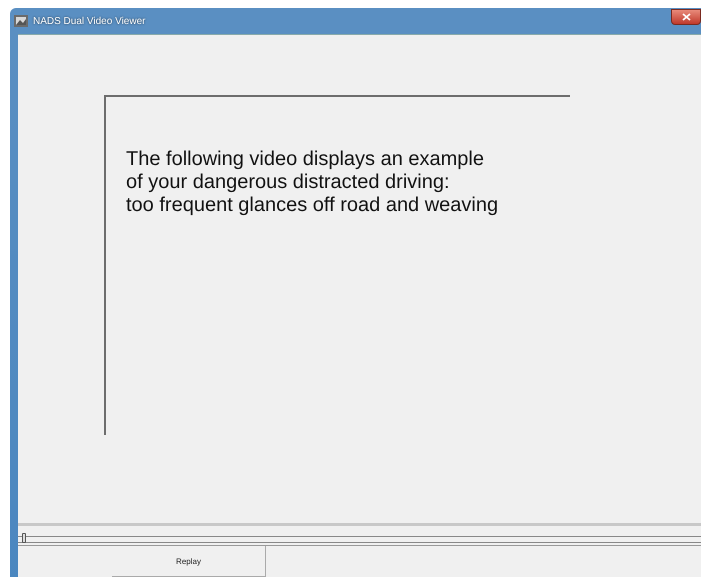  Describe the element at coordinates (189, 561) in the screenshot. I see `replay-button: Replay` at that location.